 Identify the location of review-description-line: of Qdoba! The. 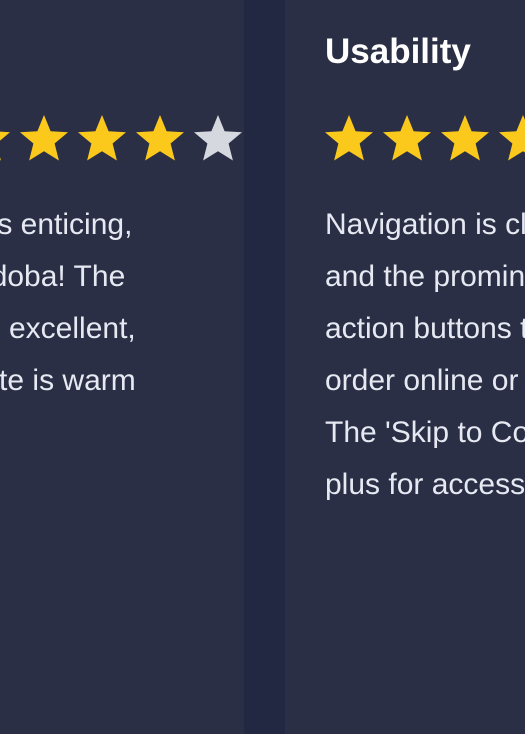
(63, 276).